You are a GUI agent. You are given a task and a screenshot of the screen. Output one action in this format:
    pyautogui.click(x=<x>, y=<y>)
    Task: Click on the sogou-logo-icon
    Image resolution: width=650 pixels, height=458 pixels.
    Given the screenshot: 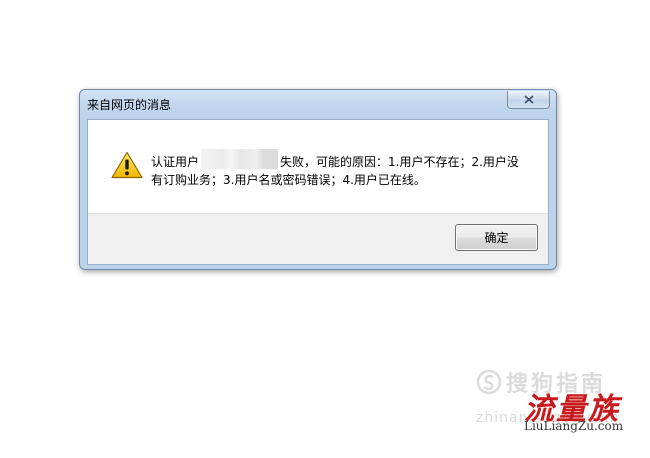 What is the action you would take?
    pyautogui.click(x=489, y=382)
    